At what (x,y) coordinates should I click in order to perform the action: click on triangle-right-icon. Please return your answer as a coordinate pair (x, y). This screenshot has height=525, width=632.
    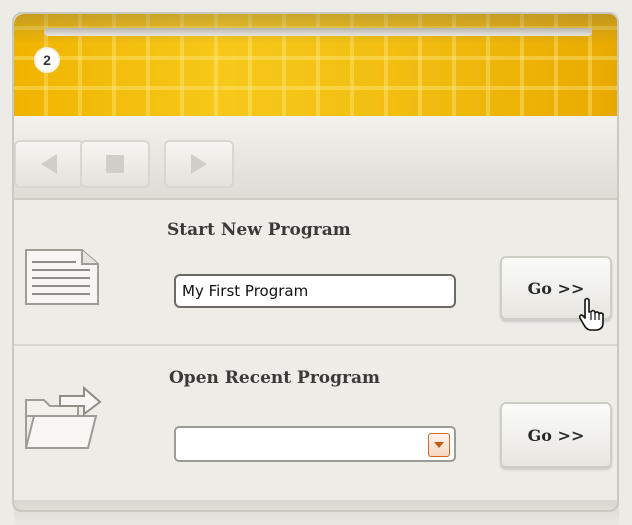
    Looking at the image, I should click on (199, 164).